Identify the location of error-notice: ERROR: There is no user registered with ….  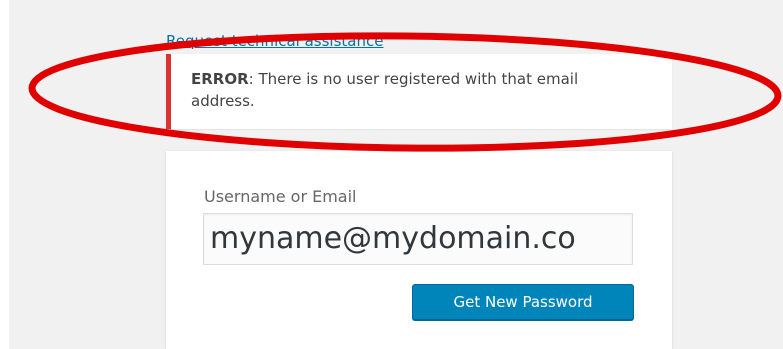
(419, 91).